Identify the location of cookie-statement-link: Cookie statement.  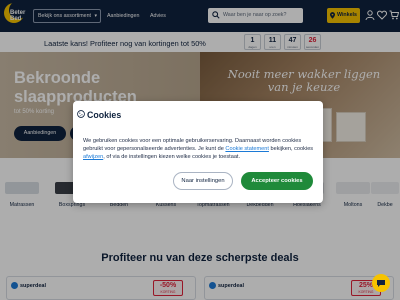
(247, 149).